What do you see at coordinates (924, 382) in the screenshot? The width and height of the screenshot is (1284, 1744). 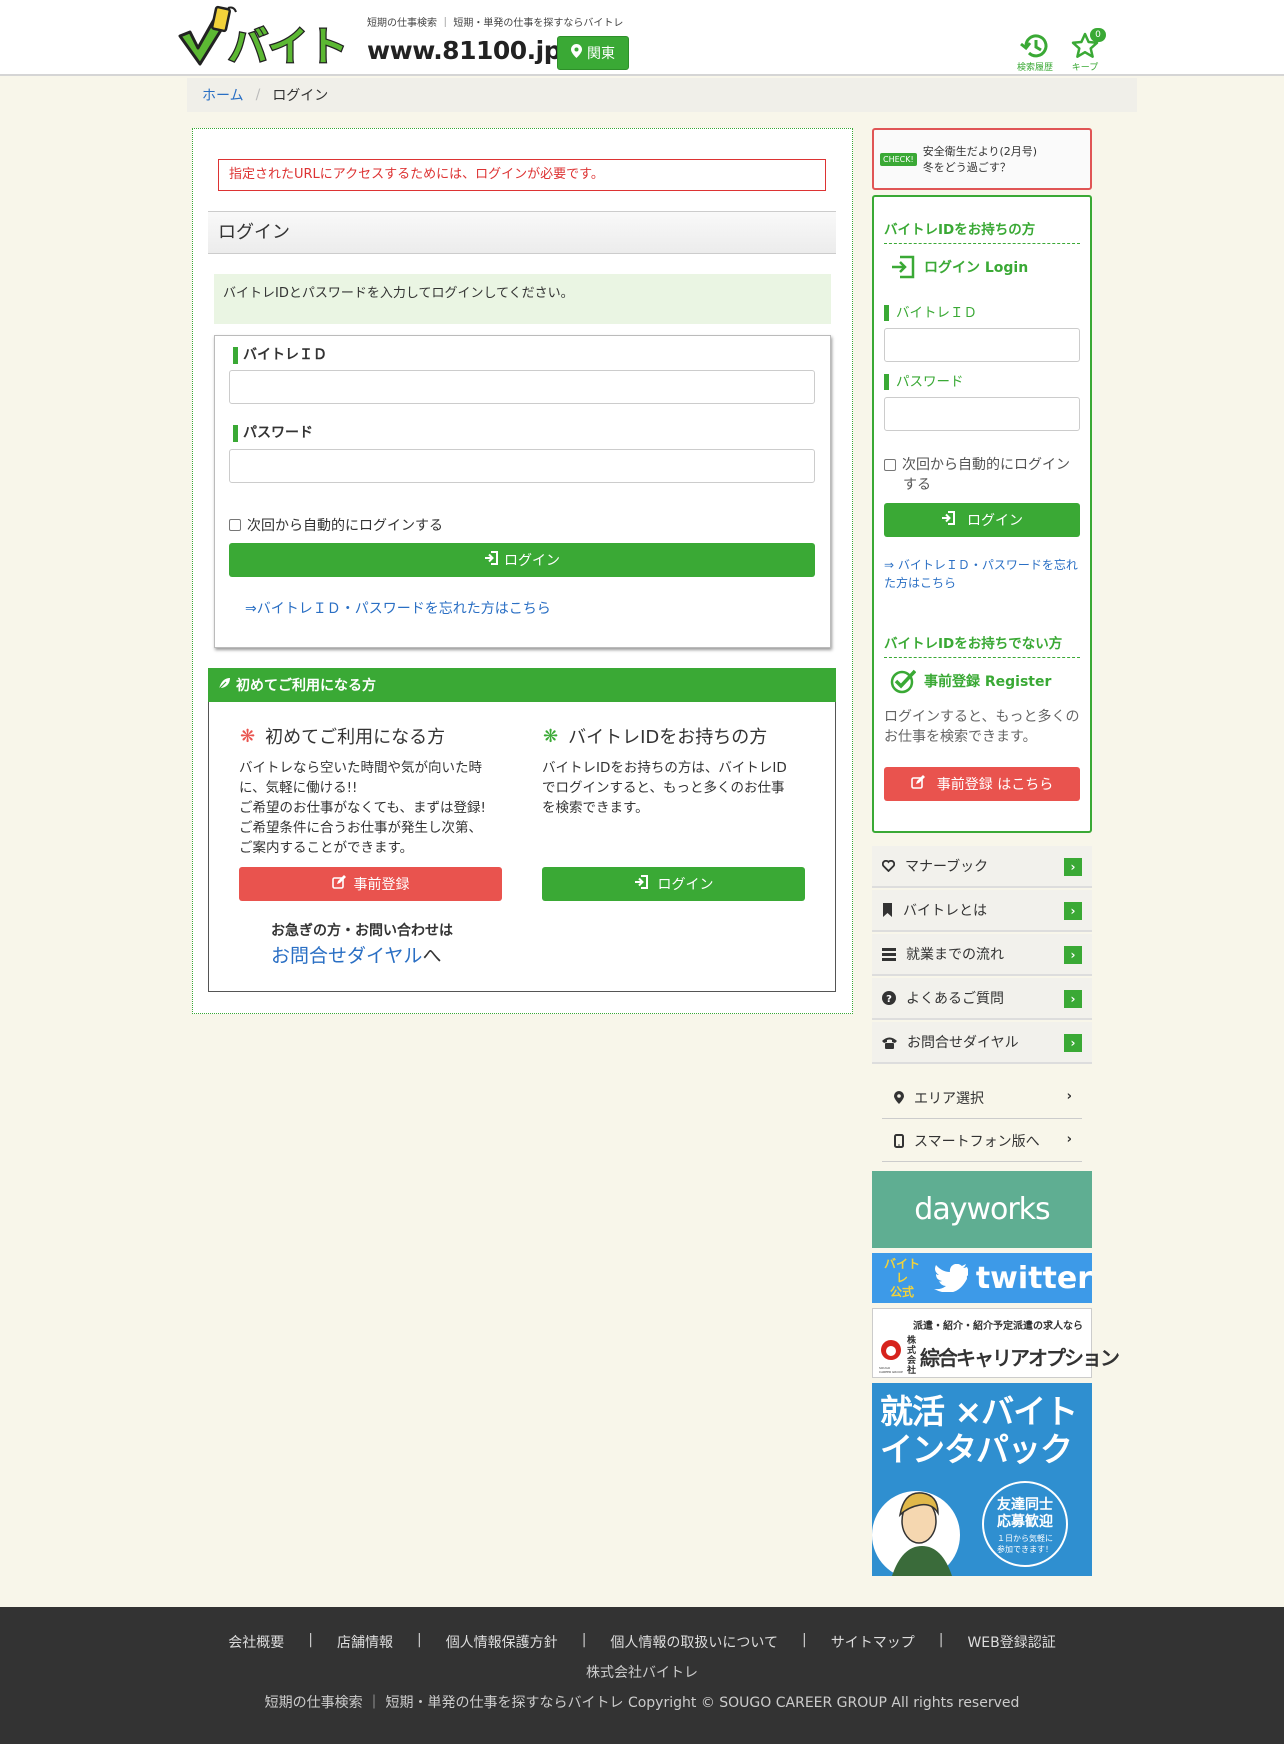 I see `sidebar-password-label: パスワード` at bounding box center [924, 382].